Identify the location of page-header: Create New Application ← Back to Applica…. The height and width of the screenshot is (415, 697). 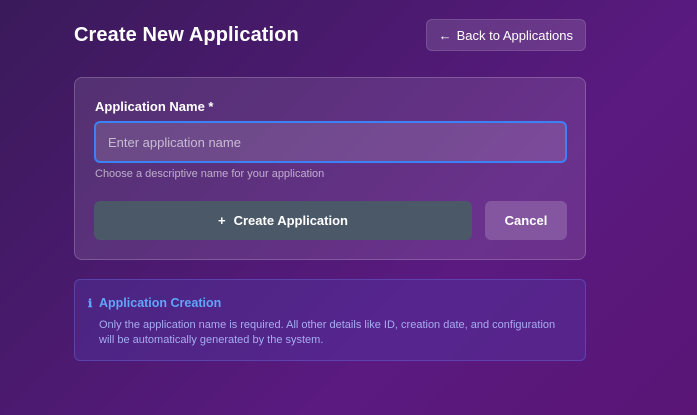
(330, 35).